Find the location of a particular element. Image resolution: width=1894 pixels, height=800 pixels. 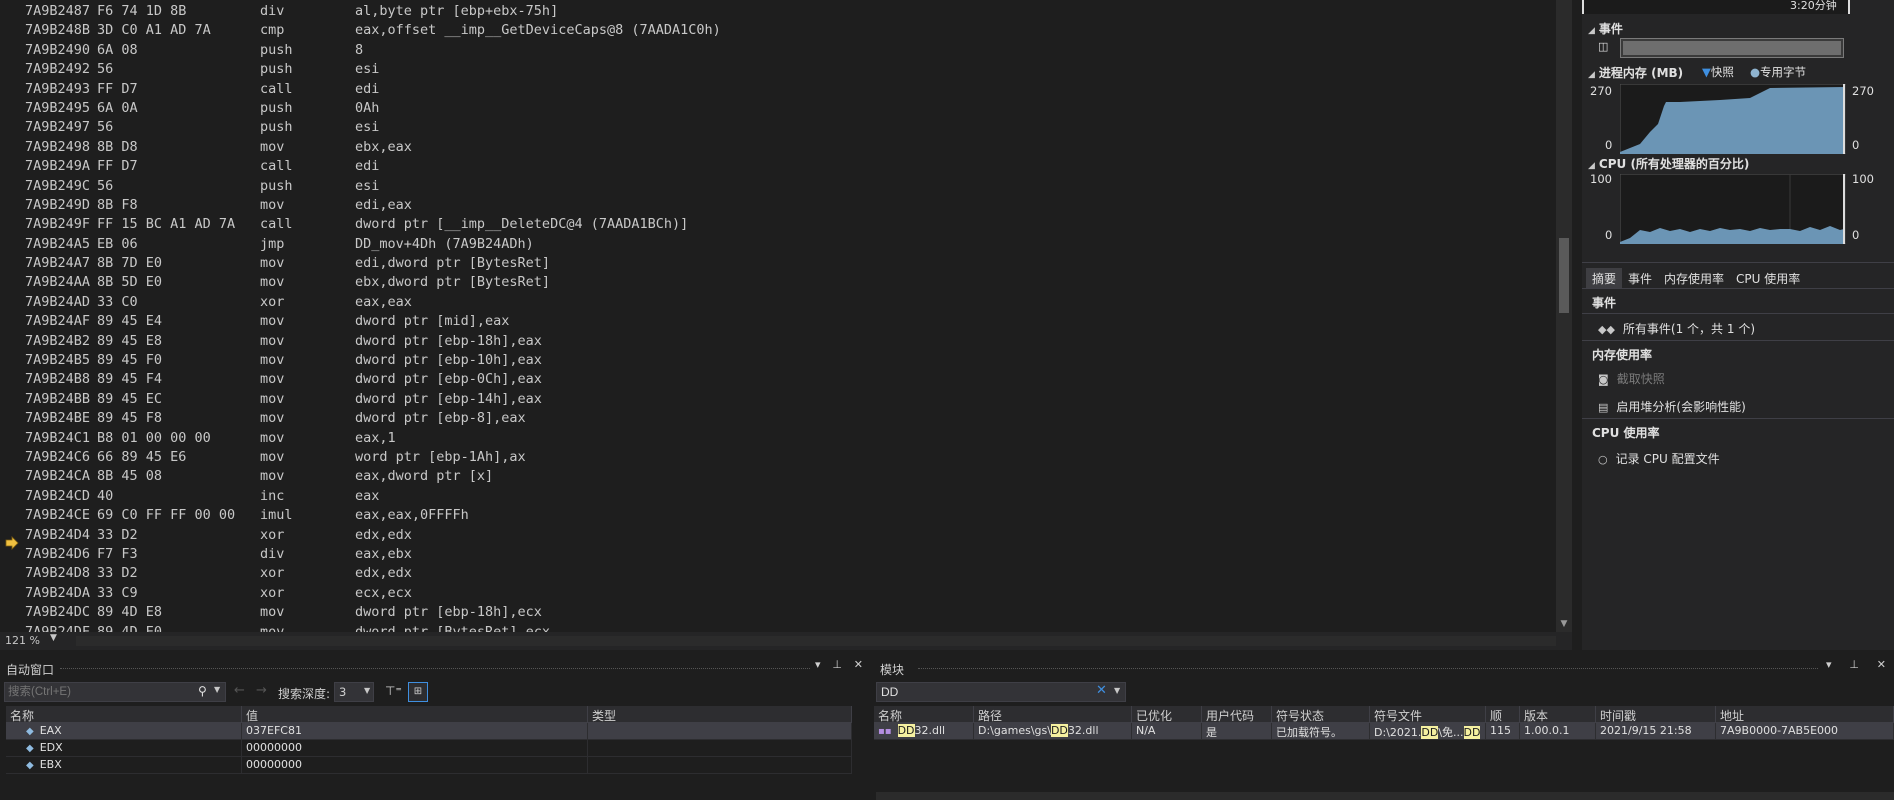

vertical-scrollbar is located at coordinates (1564, 316).